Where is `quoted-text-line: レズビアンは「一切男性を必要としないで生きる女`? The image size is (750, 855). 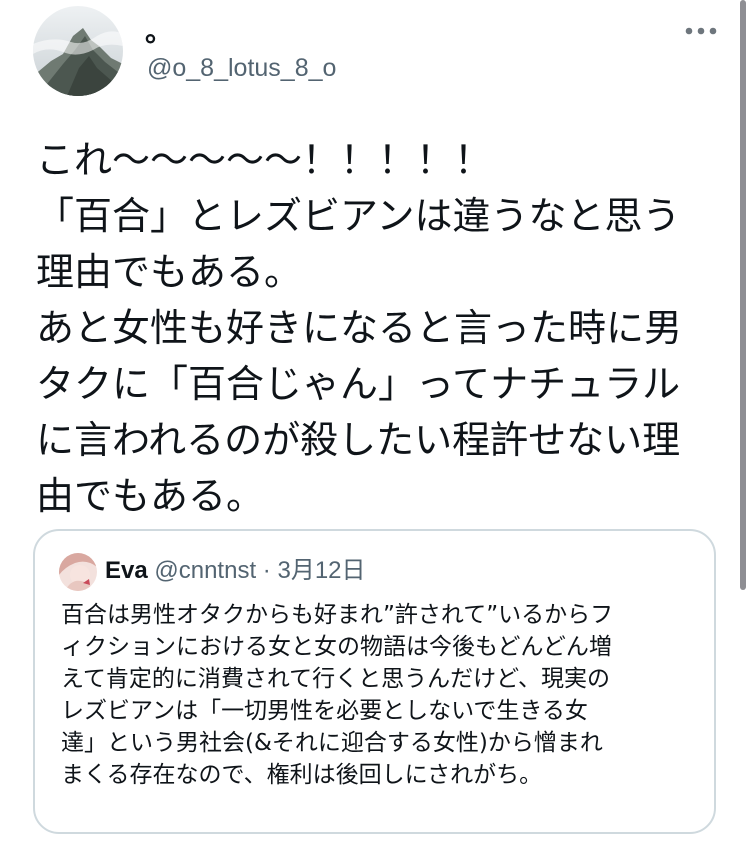 quoted-text-line: レズビアンは「一切男性を必要としないで生きる女 is located at coordinates (324, 711).